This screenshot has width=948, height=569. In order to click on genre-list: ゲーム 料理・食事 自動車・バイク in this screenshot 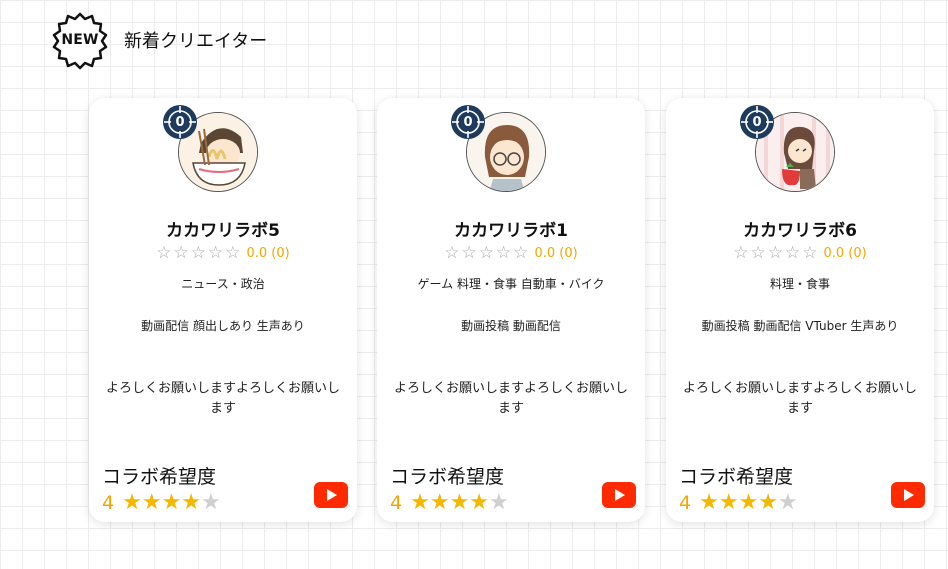, I will do `click(511, 284)`.